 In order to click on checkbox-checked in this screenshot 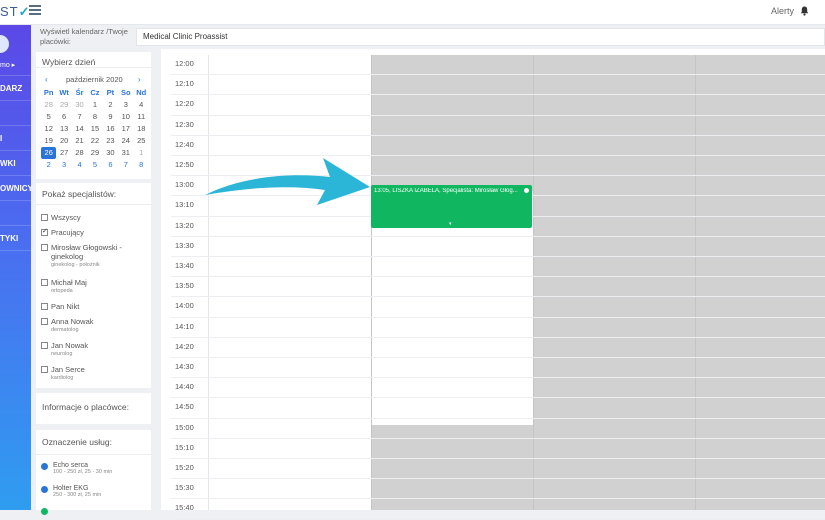, I will do `click(44, 231)`.